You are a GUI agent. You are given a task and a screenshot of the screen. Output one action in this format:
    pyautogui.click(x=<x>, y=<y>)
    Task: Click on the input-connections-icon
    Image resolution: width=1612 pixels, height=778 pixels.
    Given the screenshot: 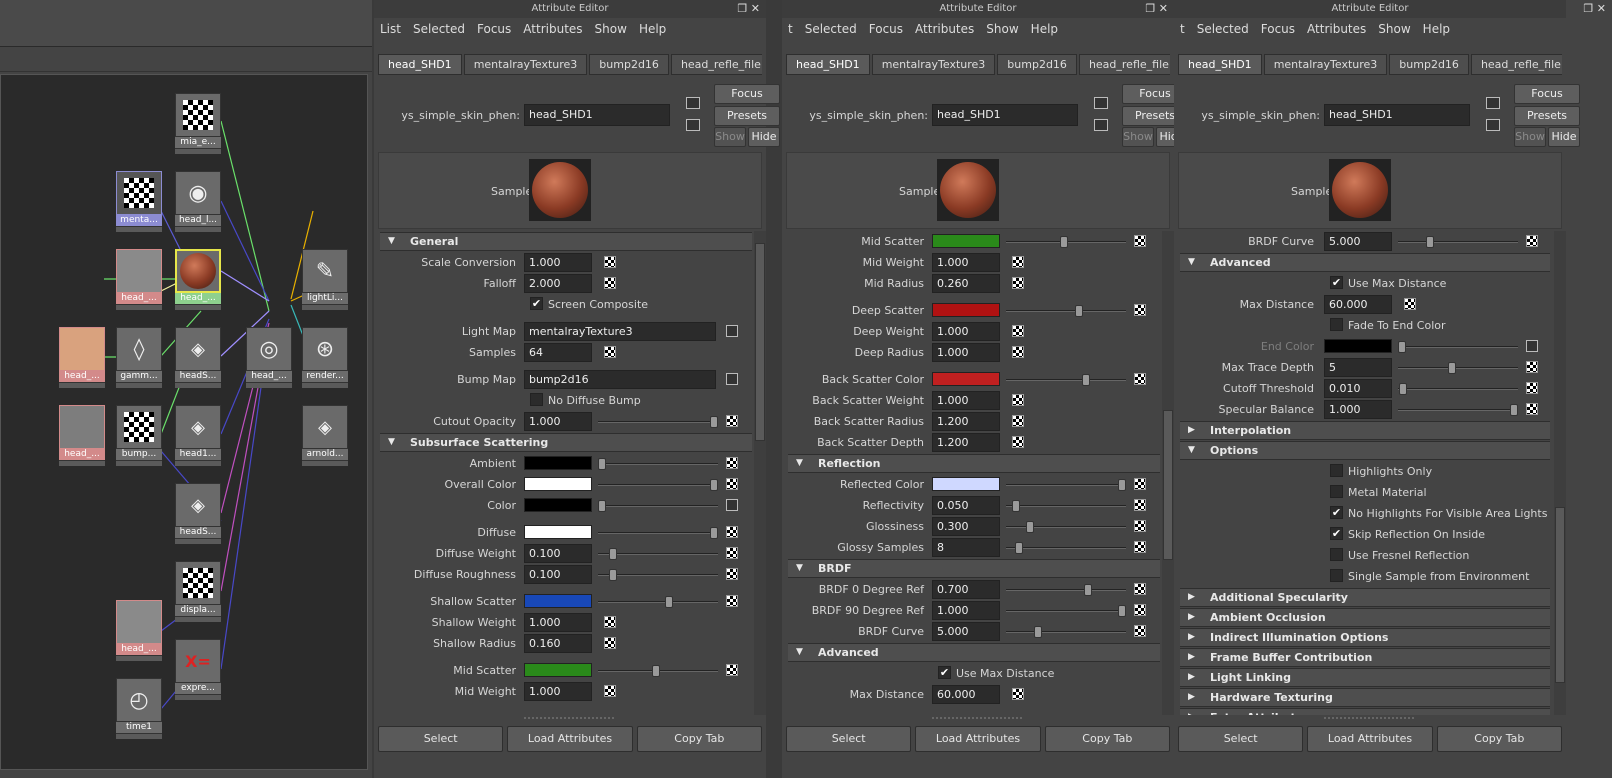 What is the action you would take?
    pyautogui.click(x=1493, y=103)
    